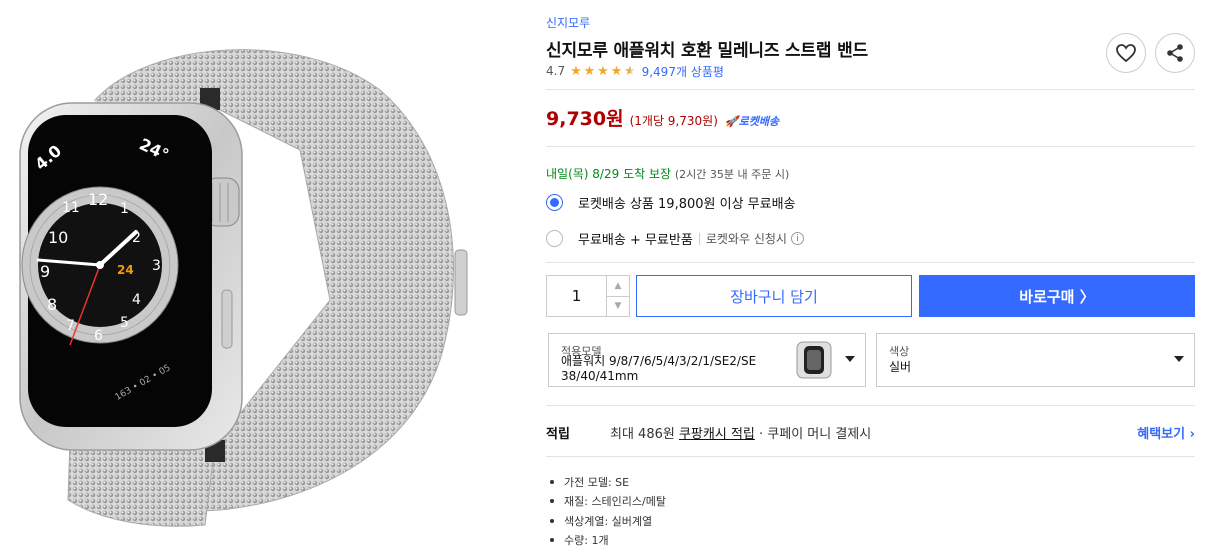 This screenshot has width=1205, height=549. What do you see at coordinates (699, 238) in the screenshot?
I see `separator` at bounding box center [699, 238].